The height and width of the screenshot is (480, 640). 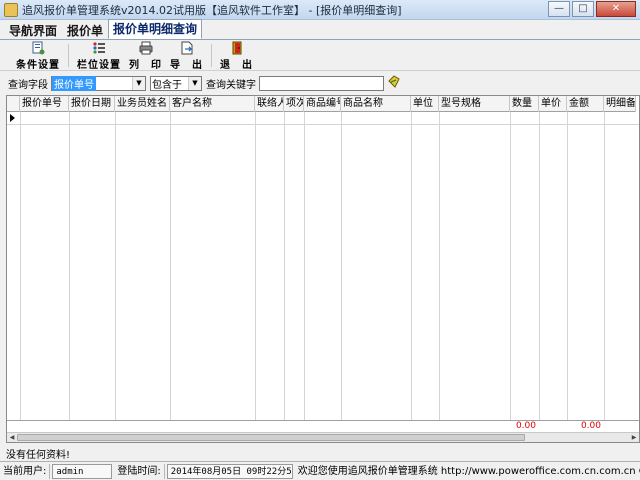 I want to click on current-row-arrow-icon, so click(x=12, y=118).